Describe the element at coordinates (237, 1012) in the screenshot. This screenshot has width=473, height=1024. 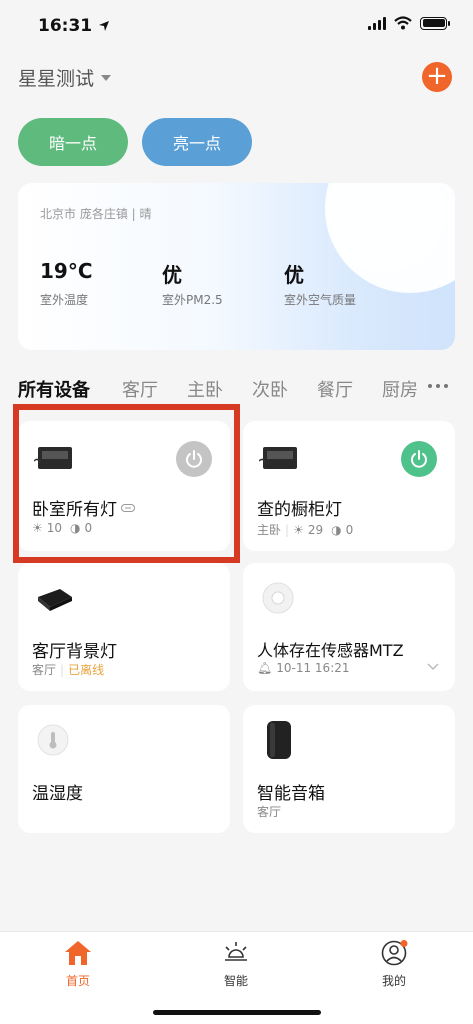
I see `home-indicator` at that location.